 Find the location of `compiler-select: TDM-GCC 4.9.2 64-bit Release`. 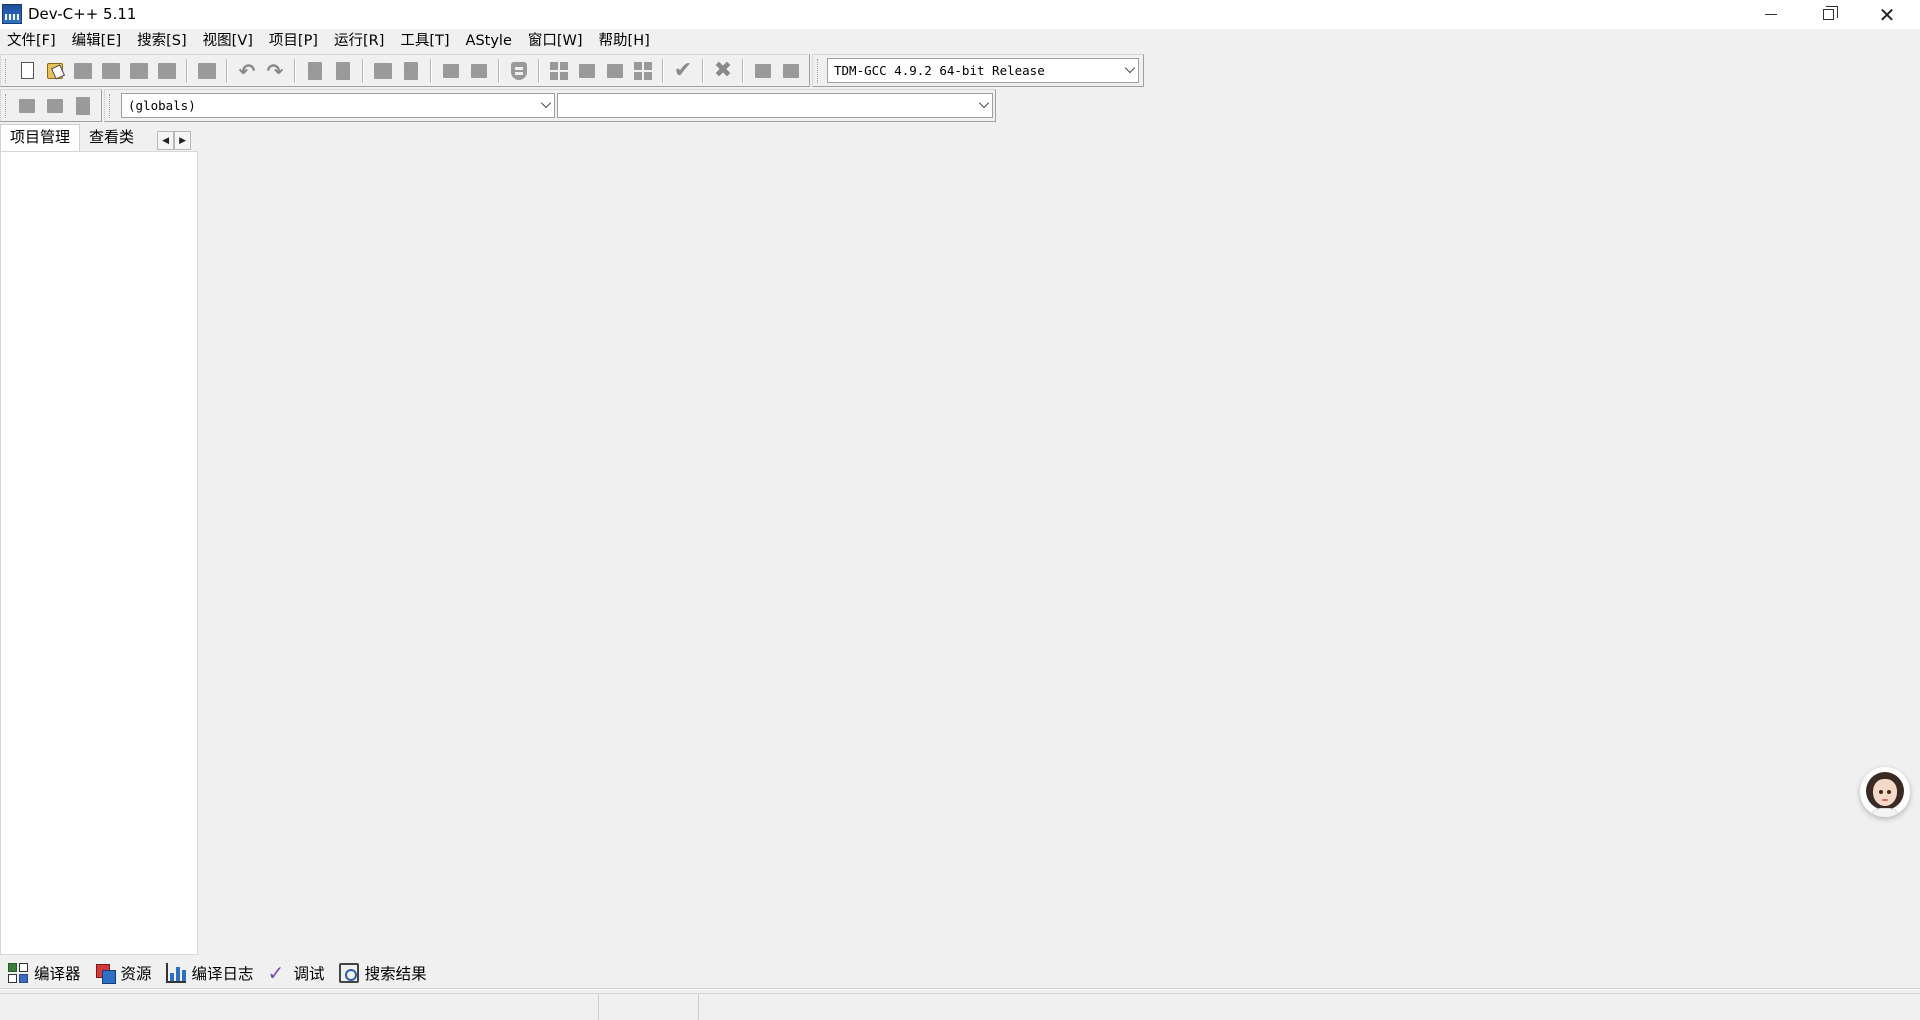

compiler-select: TDM-GCC 4.9.2 64-bit Release is located at coordinates (983, 70).